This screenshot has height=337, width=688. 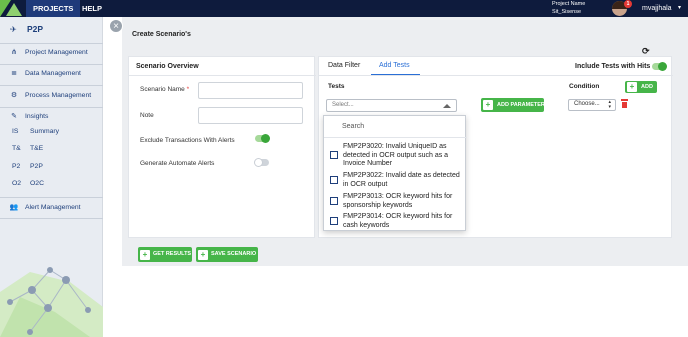 What do you see at coordinates (92, 8) in the screenshot?
I see `nav-help: HELP` at bounding box center [92, 8].